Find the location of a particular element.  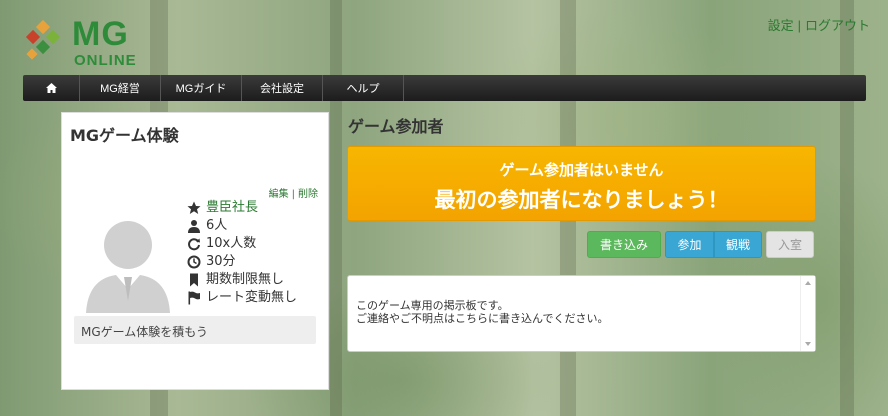

nav-item-help: ヘルプ is located at coordinates (363, 88).